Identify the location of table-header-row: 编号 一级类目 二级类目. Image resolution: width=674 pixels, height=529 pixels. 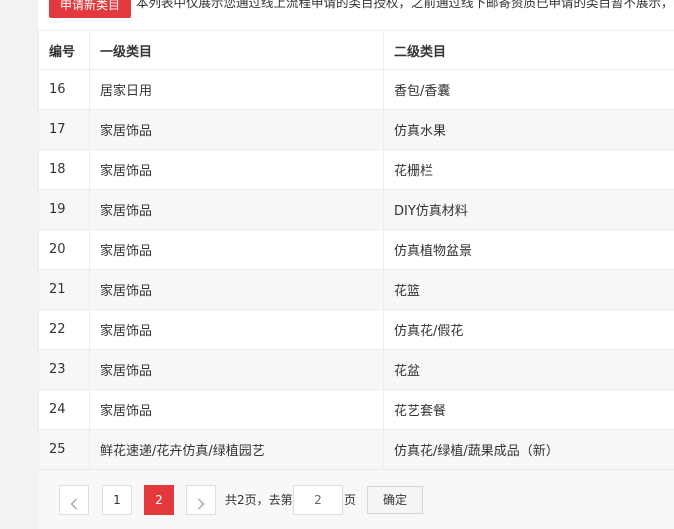
(356, 50).